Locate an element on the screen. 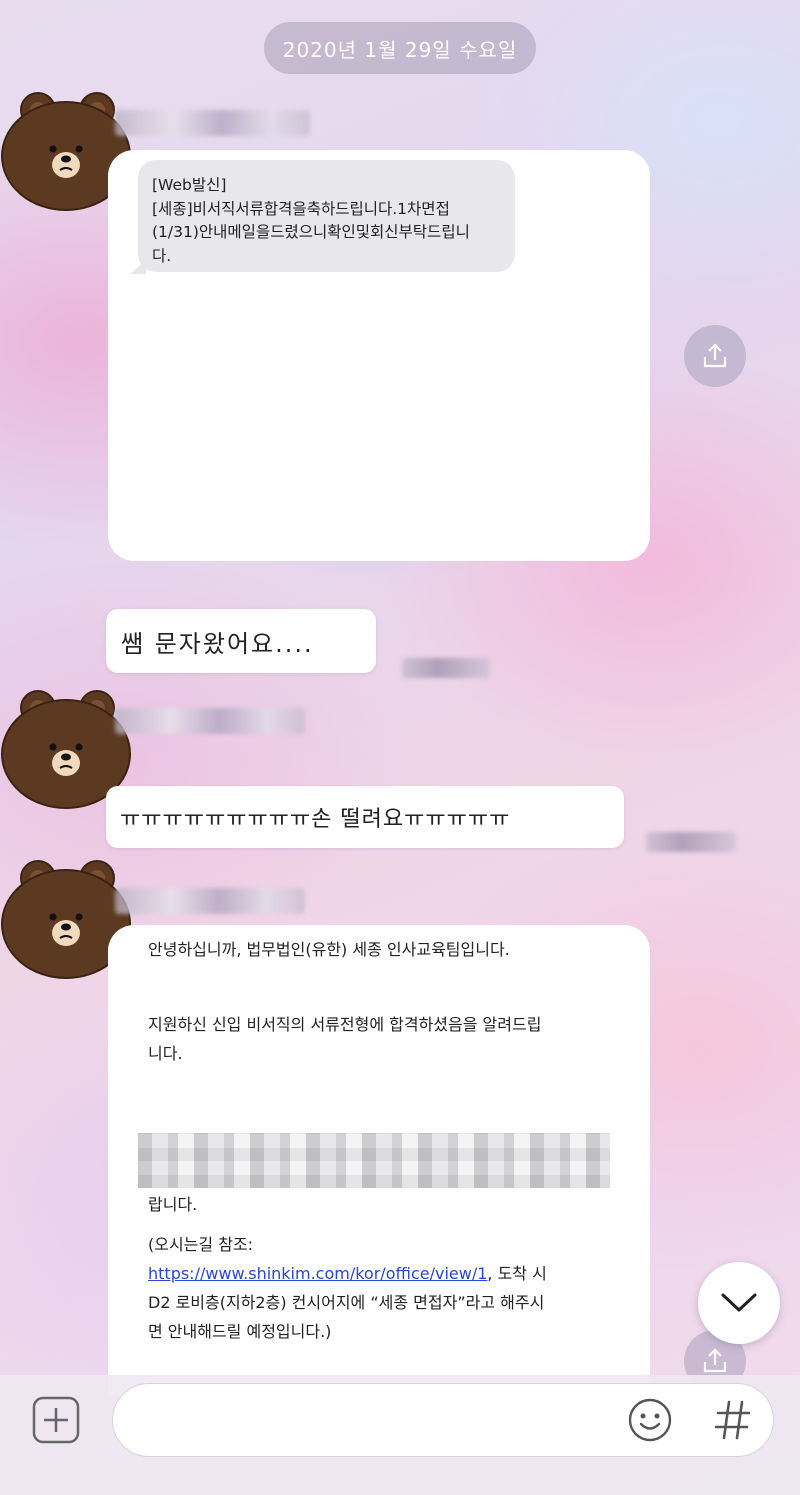  add-attachment-button is located at coordinates (56, 1420).